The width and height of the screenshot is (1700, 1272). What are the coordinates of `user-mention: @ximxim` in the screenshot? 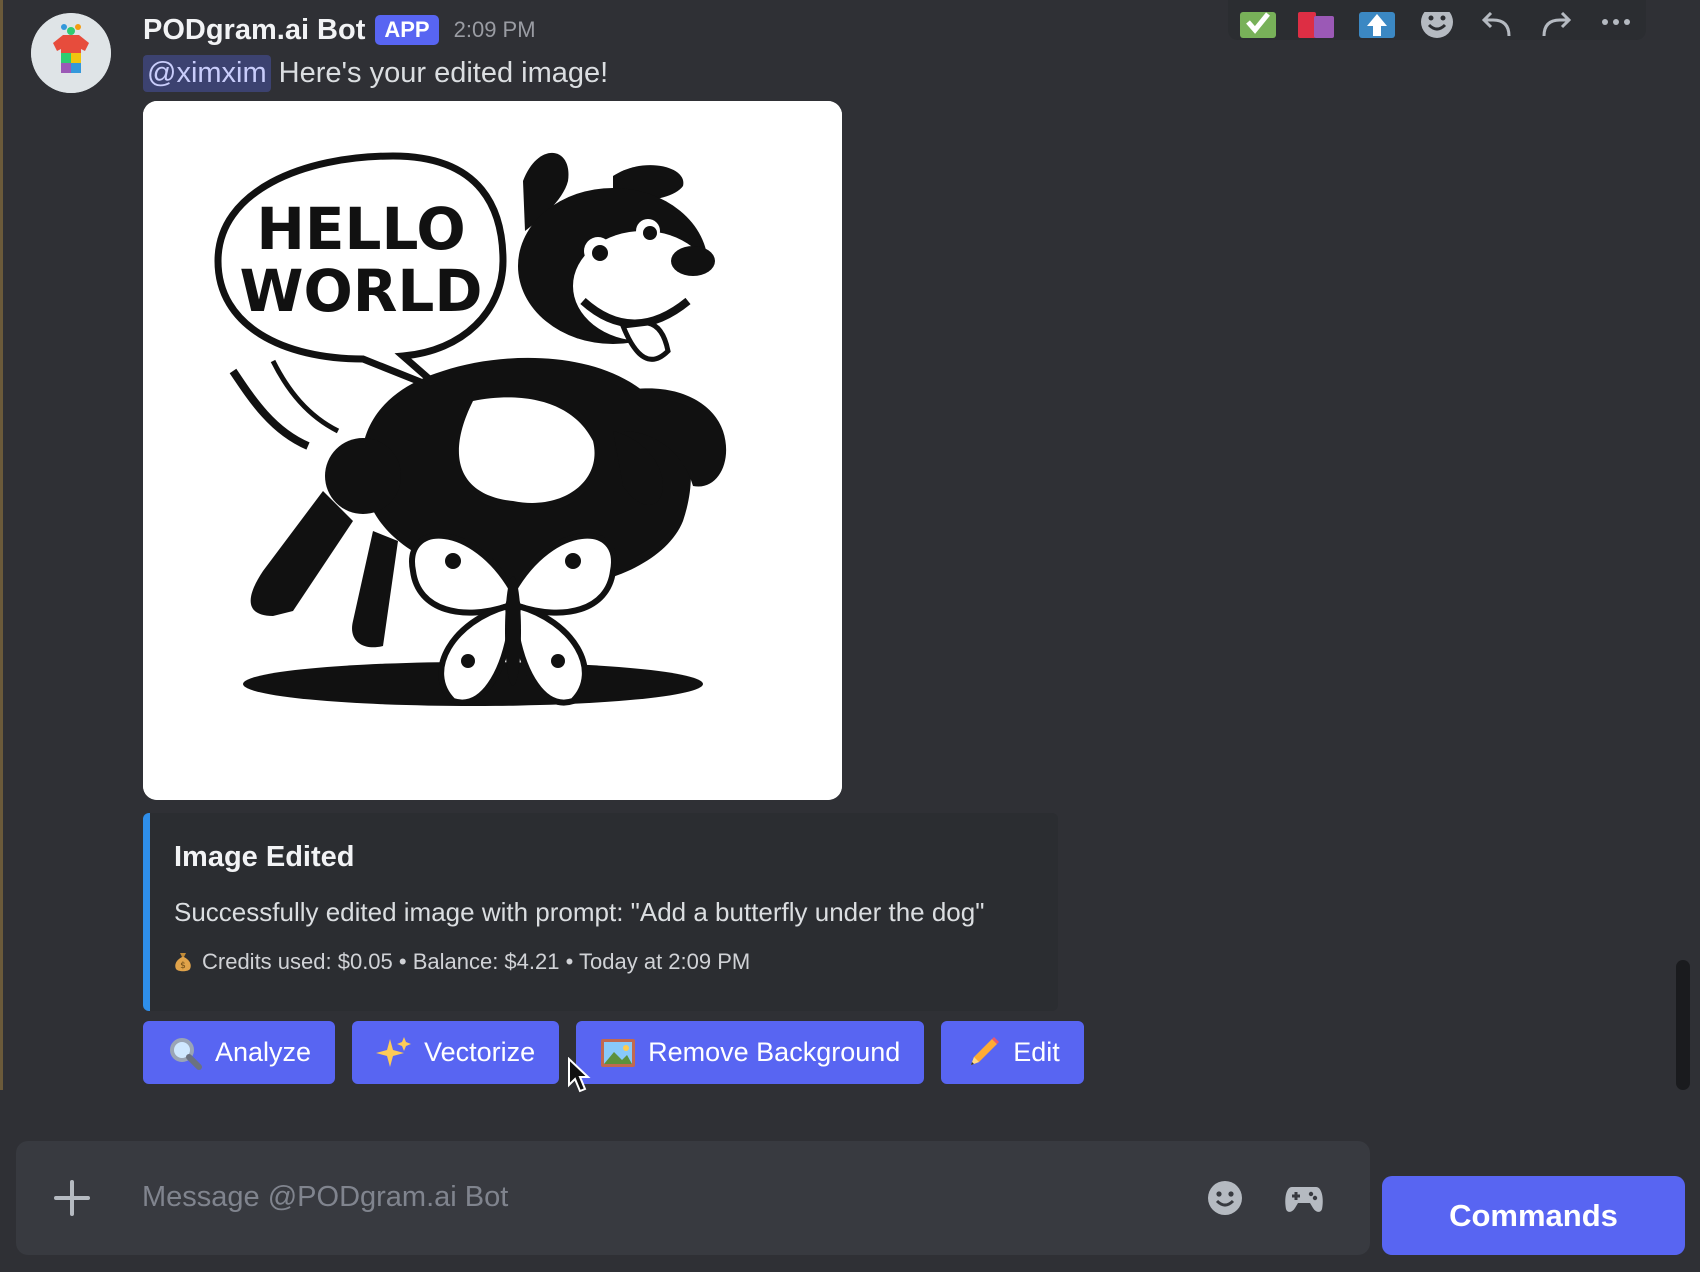 It's located at (207, 73).